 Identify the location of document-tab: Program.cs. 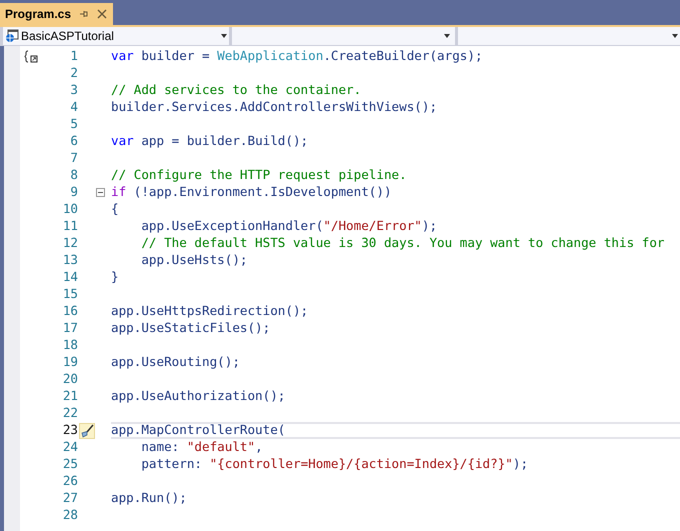
(56, 14).